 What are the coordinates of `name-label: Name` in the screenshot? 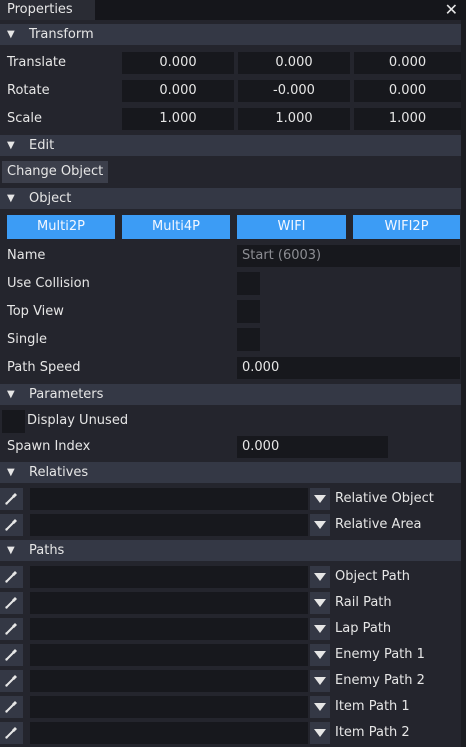 It's located at (26, 255).